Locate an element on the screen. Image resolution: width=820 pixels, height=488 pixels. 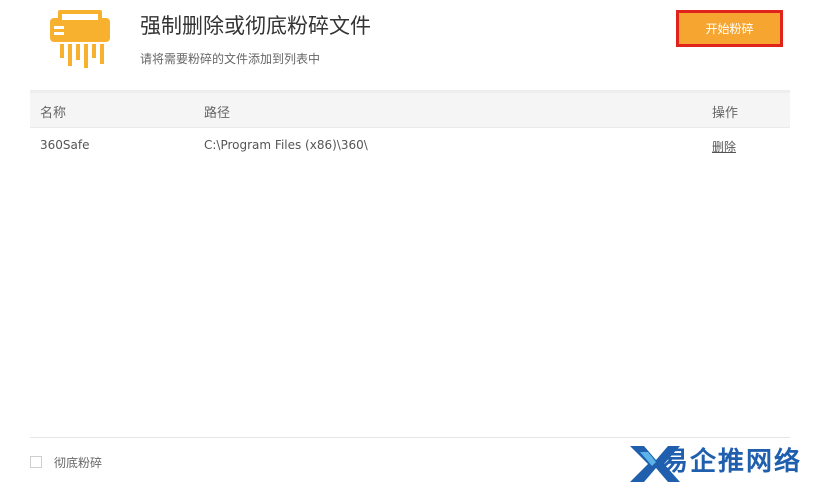
column-header-name: 名称 is located at coordinates (53, 113).